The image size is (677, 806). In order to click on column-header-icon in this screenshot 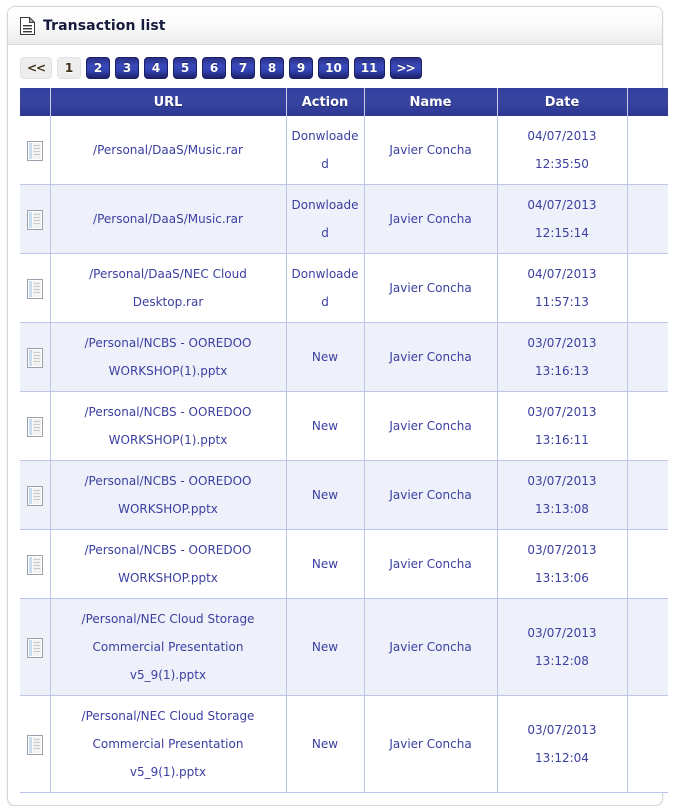, I will do `click(35, 102)`.